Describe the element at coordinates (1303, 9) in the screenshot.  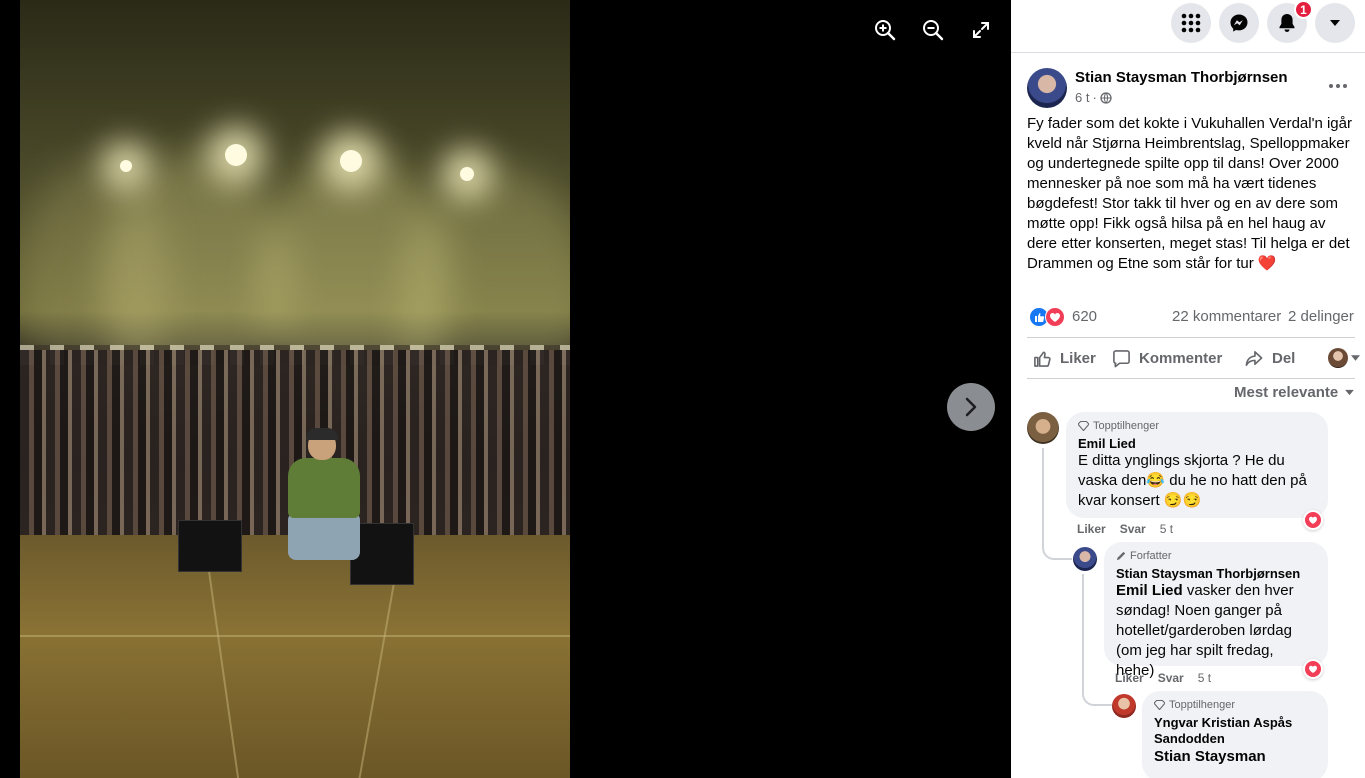
I see `notification-count-badge: 1` at that location.